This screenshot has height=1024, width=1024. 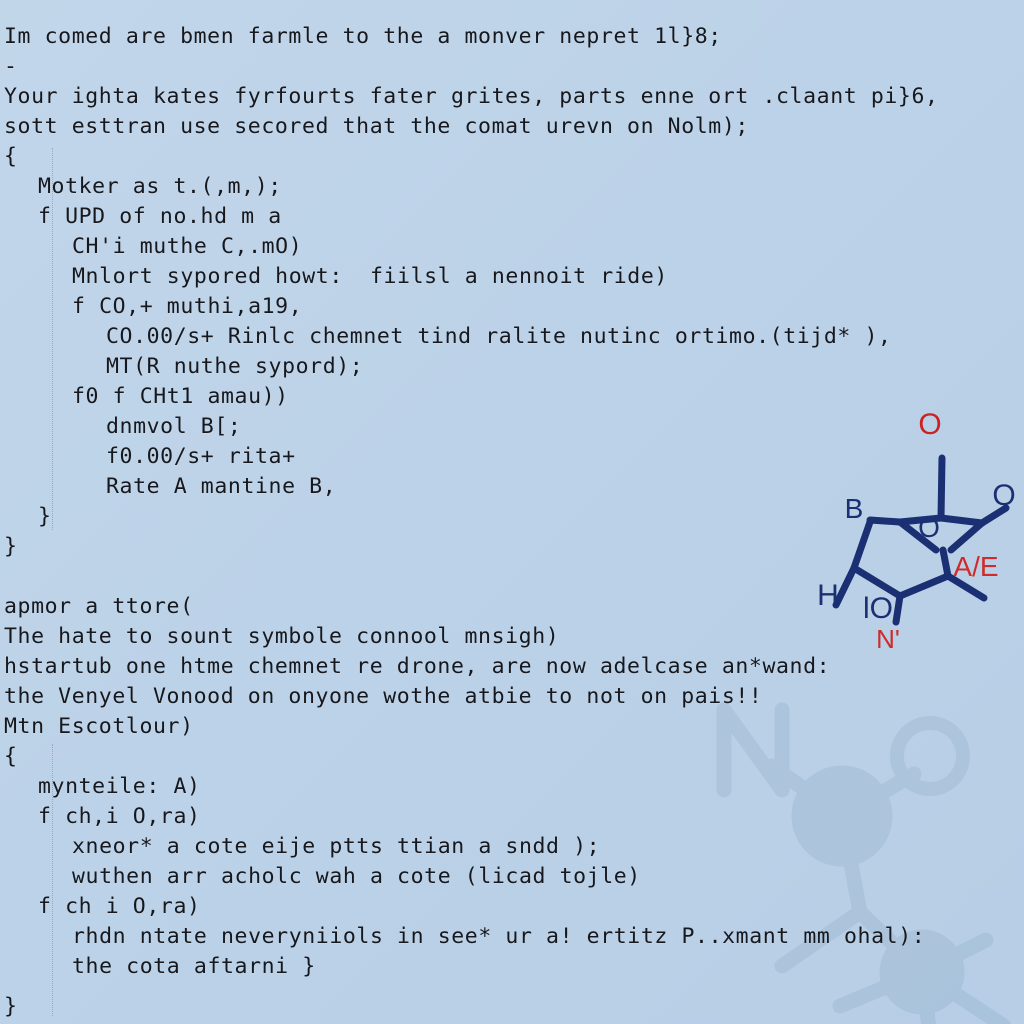 I want to click on code-line: dnmvol B[;, so click(x=173, y=427).